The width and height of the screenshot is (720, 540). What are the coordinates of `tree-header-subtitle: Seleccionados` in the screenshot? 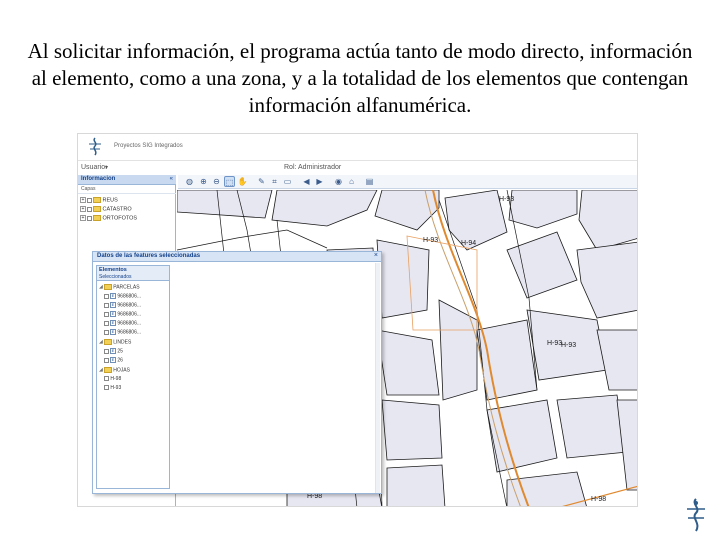 It's located at (115, 277).